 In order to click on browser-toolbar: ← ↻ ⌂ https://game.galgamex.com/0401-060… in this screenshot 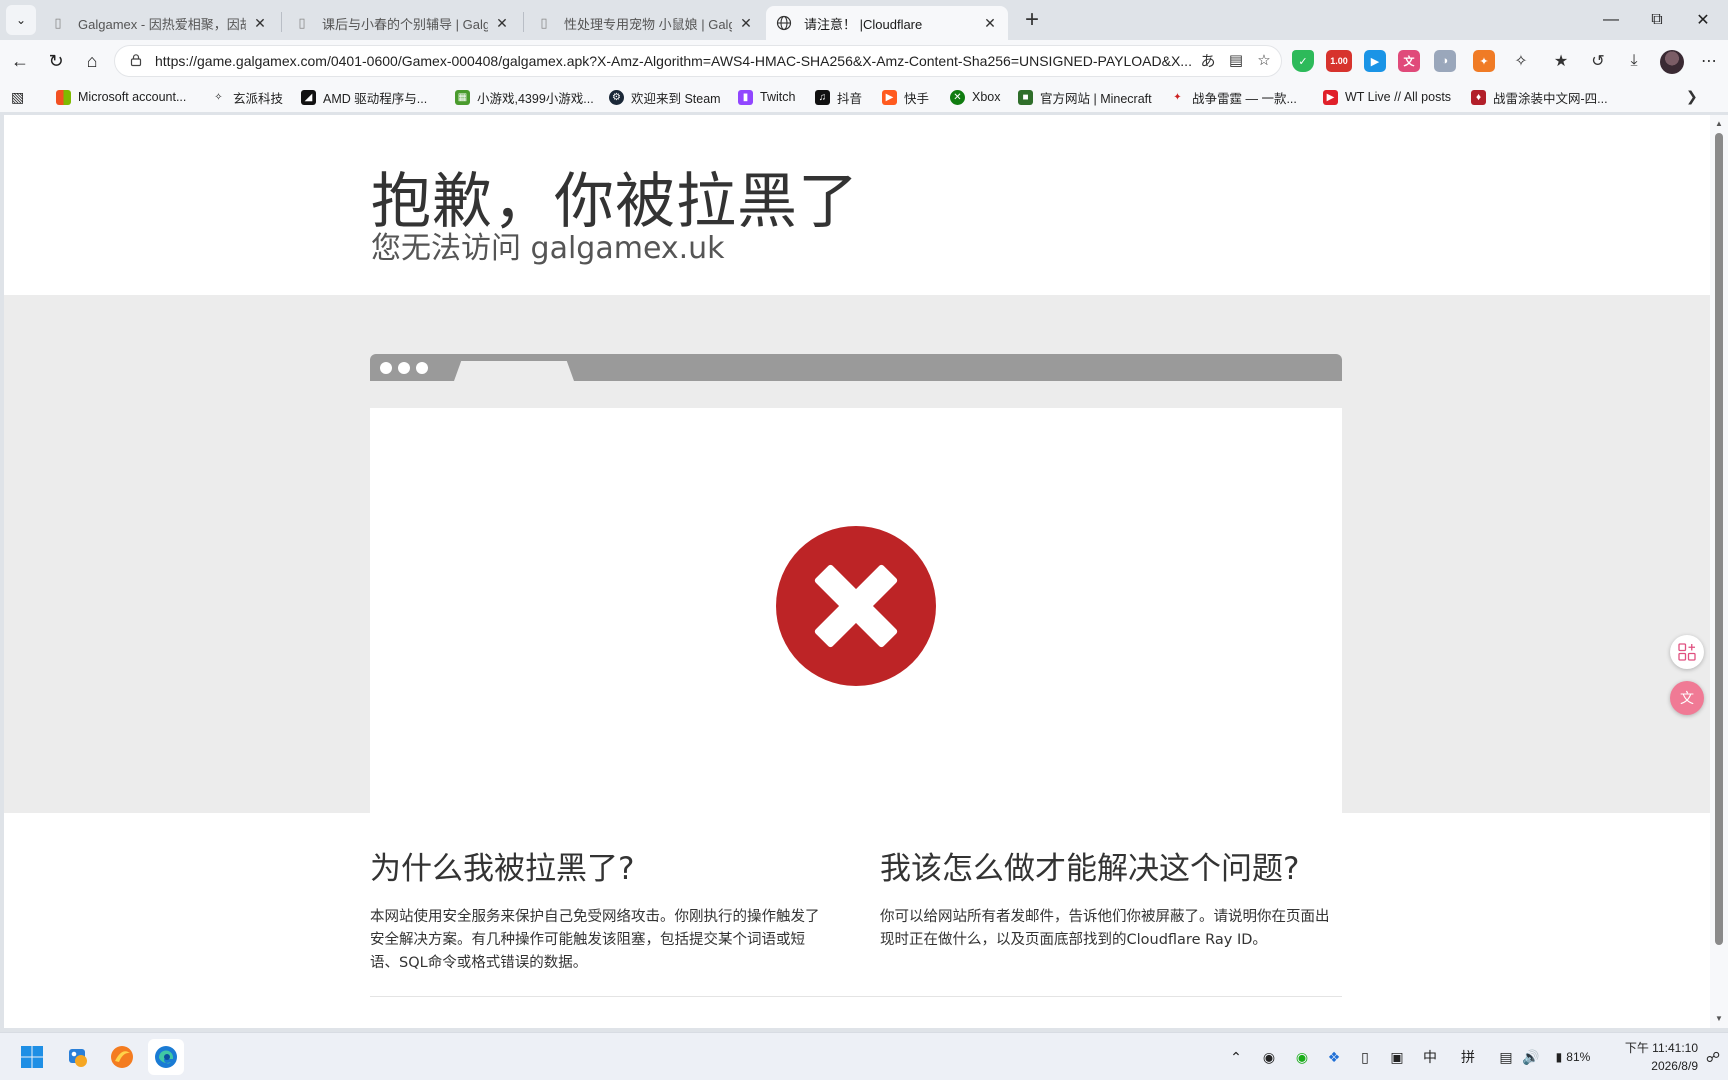, I will do `click(864, 61)`.